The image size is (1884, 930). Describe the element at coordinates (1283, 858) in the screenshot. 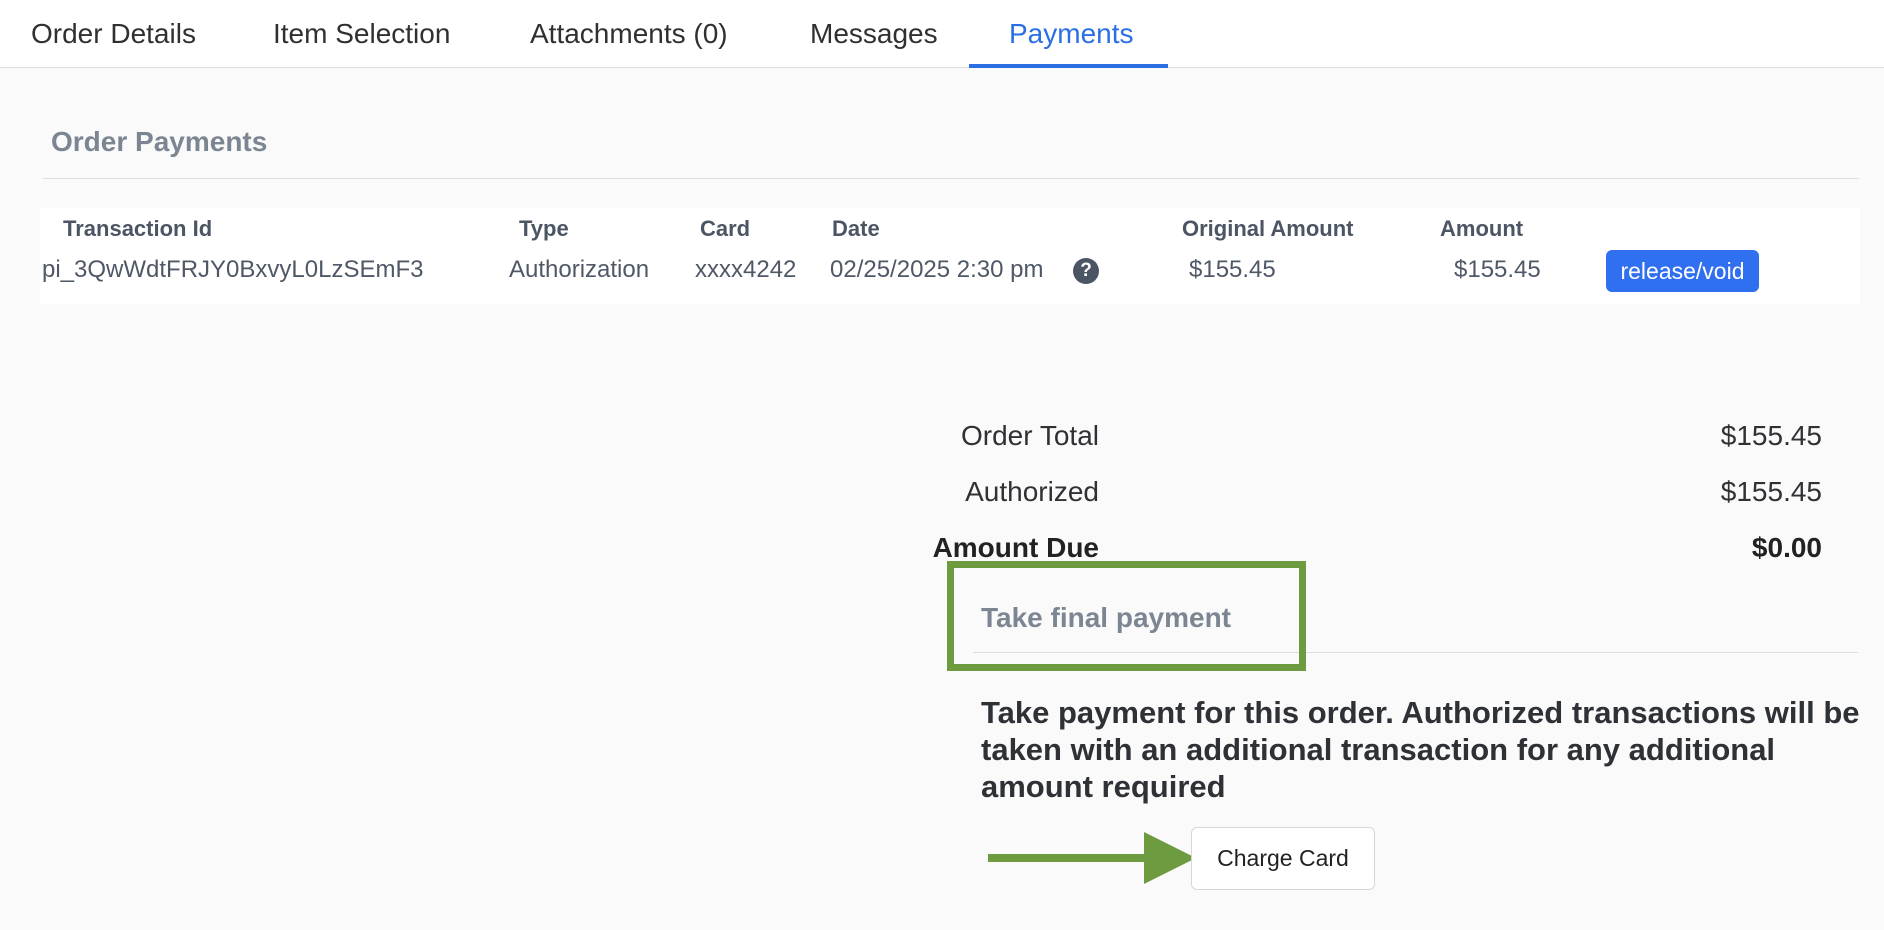

I see `charge-card-button: Charge Card` at that location.